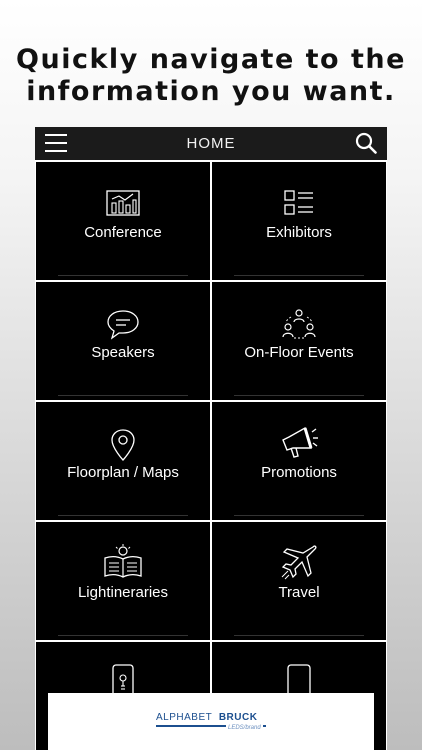 Image resolution: width=422 pixels, height=750 pixels. What do you see at coordinates (299, 221) in the screenshot?
I see `tile-exhibitors: Exhibitors` at bounding box center [299, 221].